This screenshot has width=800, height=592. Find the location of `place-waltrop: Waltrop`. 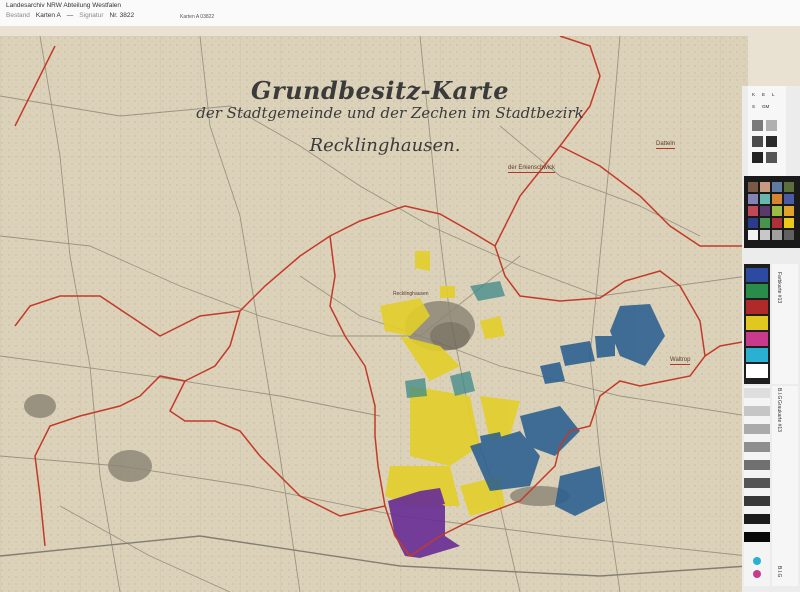

place-waltrop: Waltrop is located at coordinates (680, 361).